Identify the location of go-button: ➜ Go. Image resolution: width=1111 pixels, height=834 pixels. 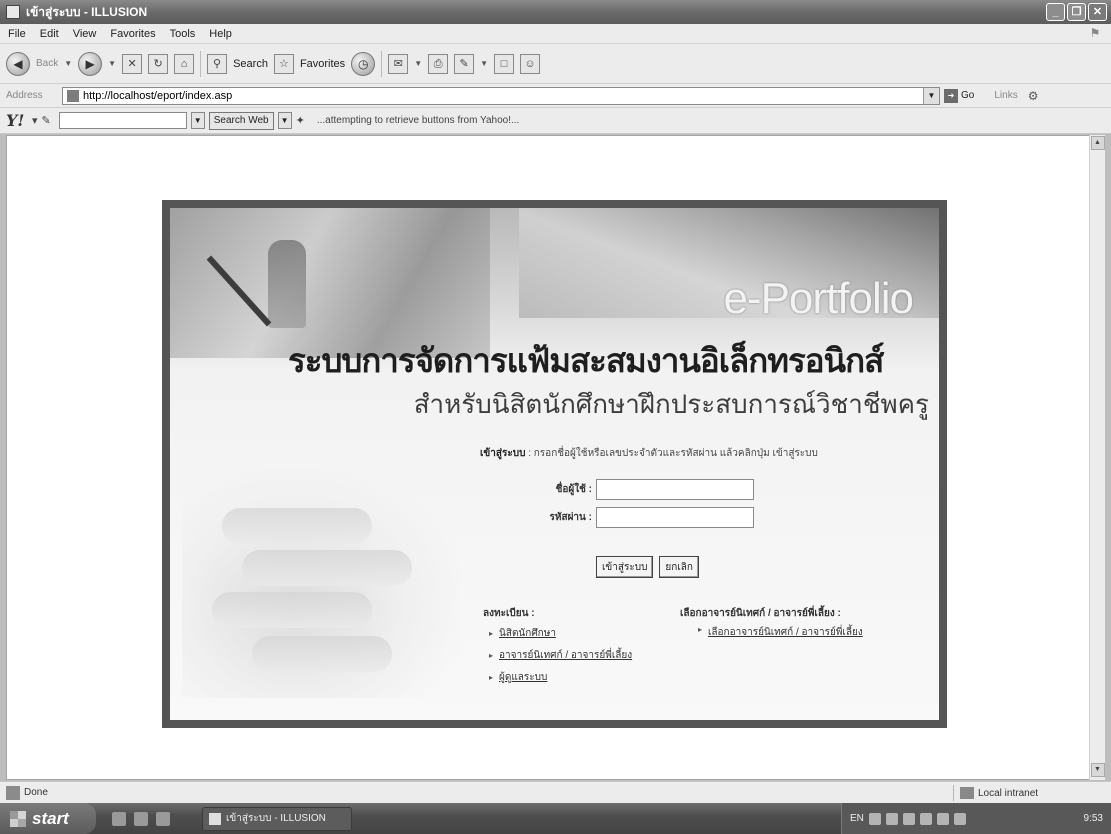
(959, 95).